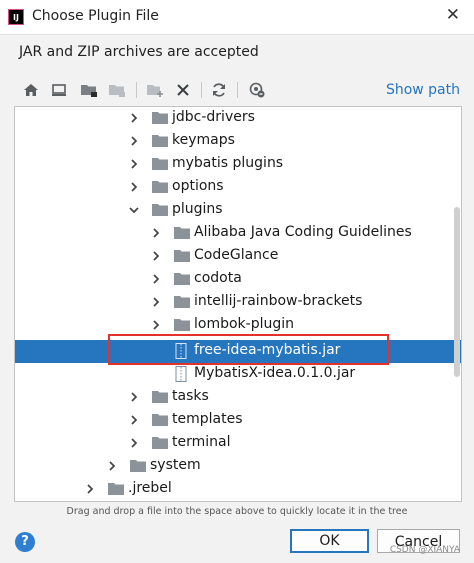 The width and height of the screenshot is (474, 563). What do you see at coordinates (238, 443) in the screenshot?
I see `tree-row-terminal: terminal` at bounding box center [238, 443].